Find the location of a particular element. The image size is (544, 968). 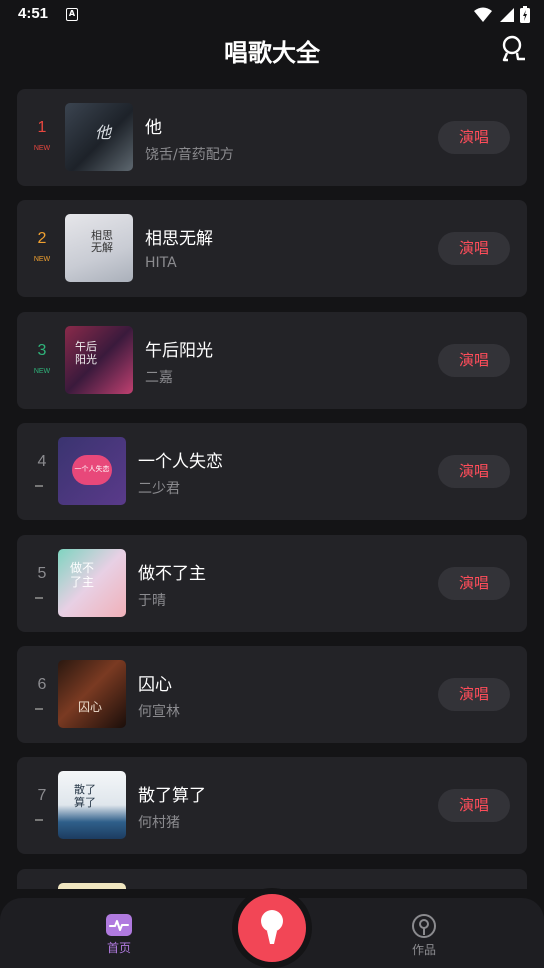

album-cover: 一个人失恋 is located at coordinates (92, 471).